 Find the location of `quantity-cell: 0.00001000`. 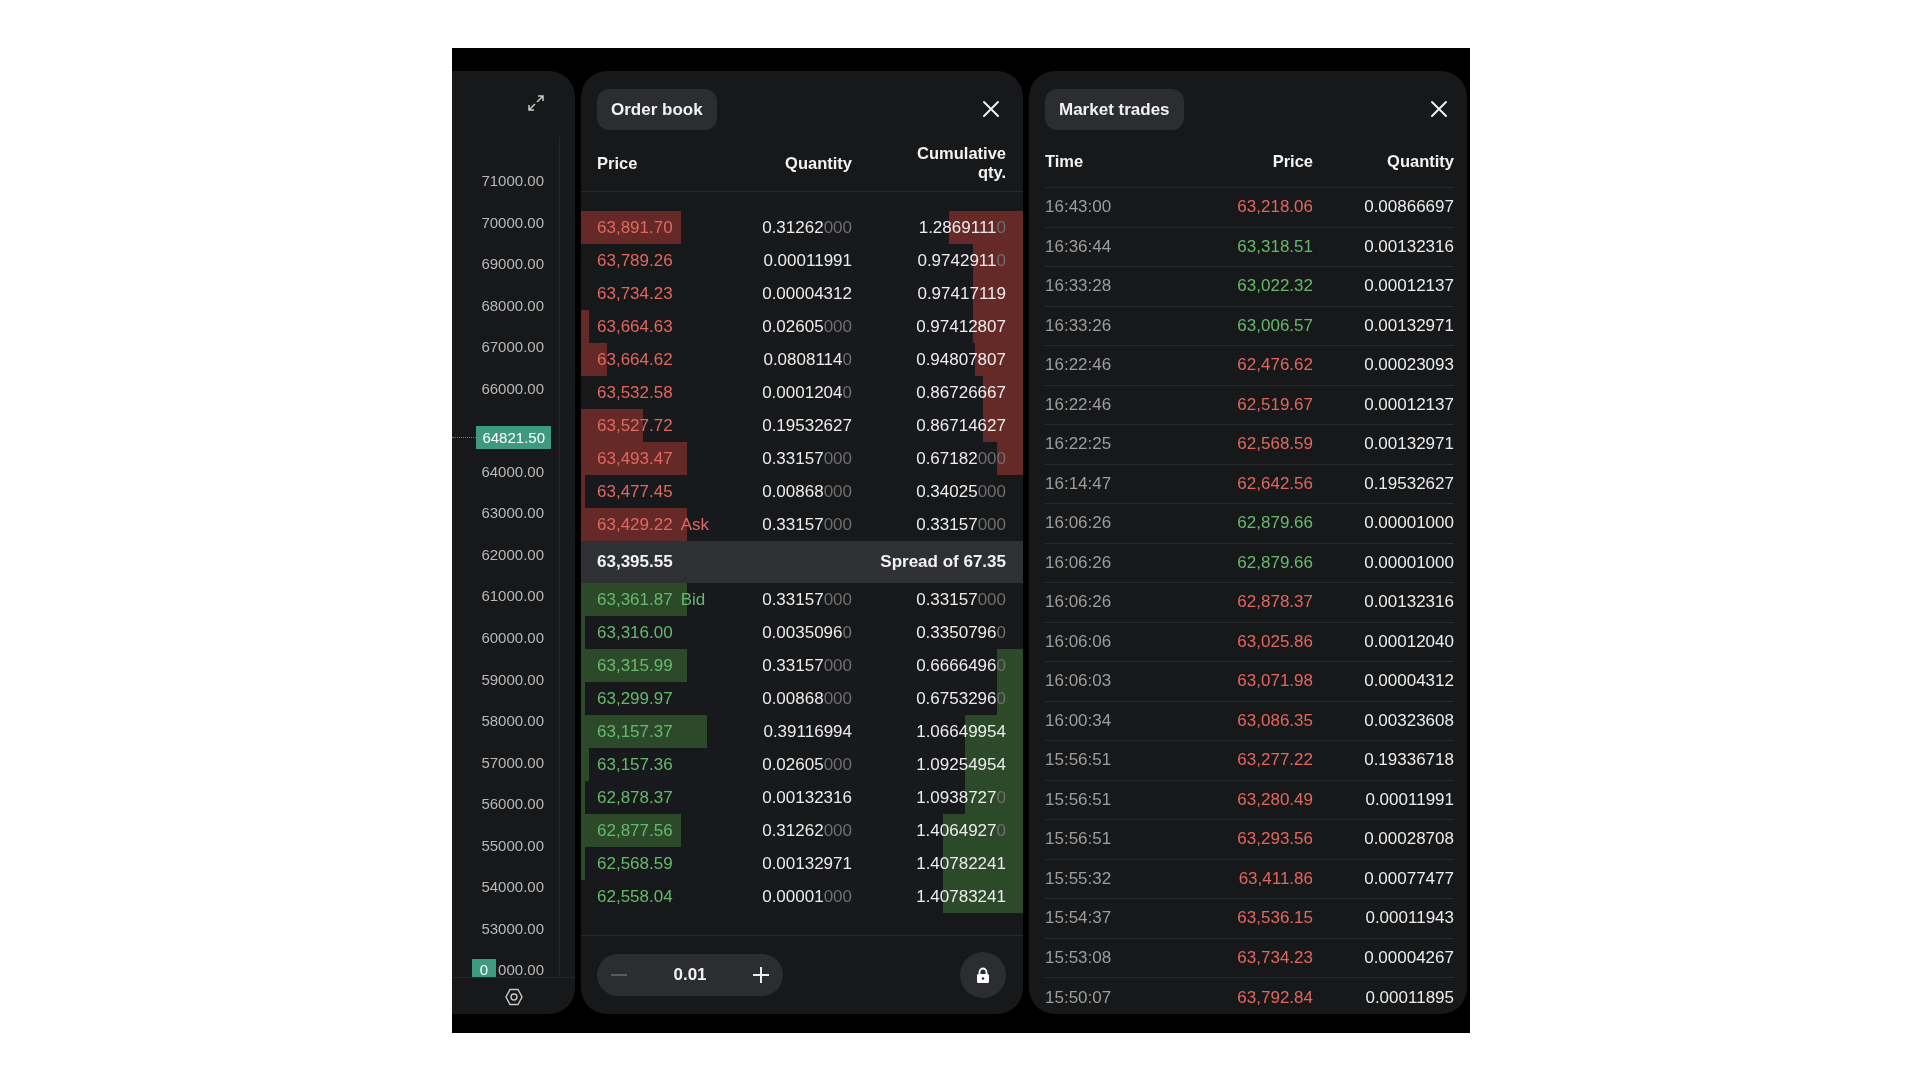

quantity-cell: 0.00001000 is located at coordinates (1409, 523).